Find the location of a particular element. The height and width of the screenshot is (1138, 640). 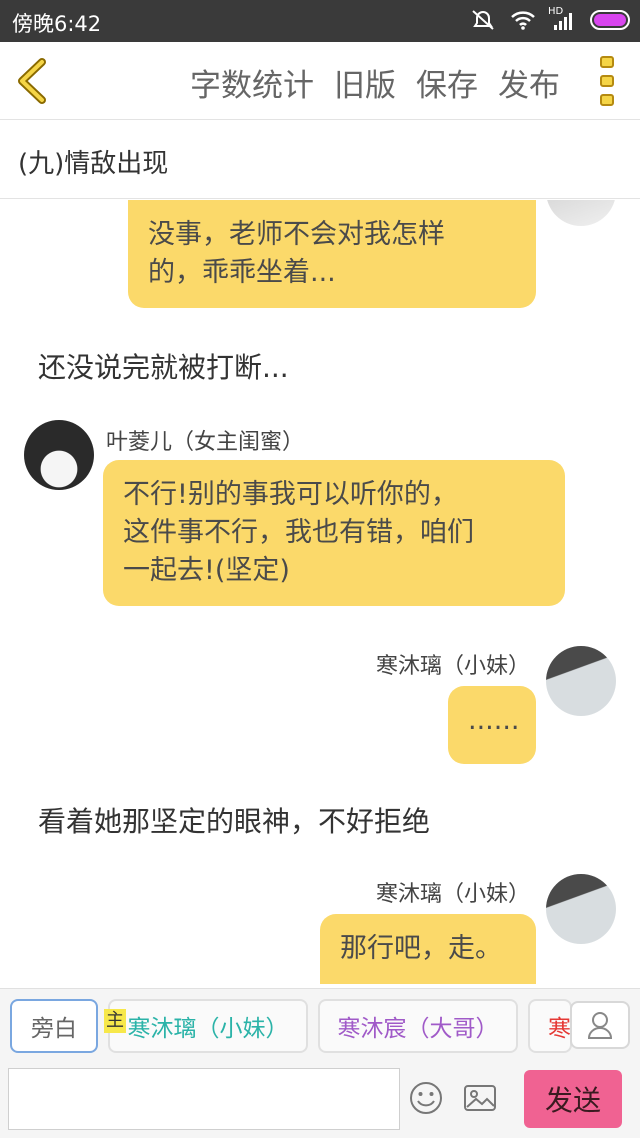

speaker-name: 叶菱儿（女主闺蜜） is located at coordinates (205, 442).